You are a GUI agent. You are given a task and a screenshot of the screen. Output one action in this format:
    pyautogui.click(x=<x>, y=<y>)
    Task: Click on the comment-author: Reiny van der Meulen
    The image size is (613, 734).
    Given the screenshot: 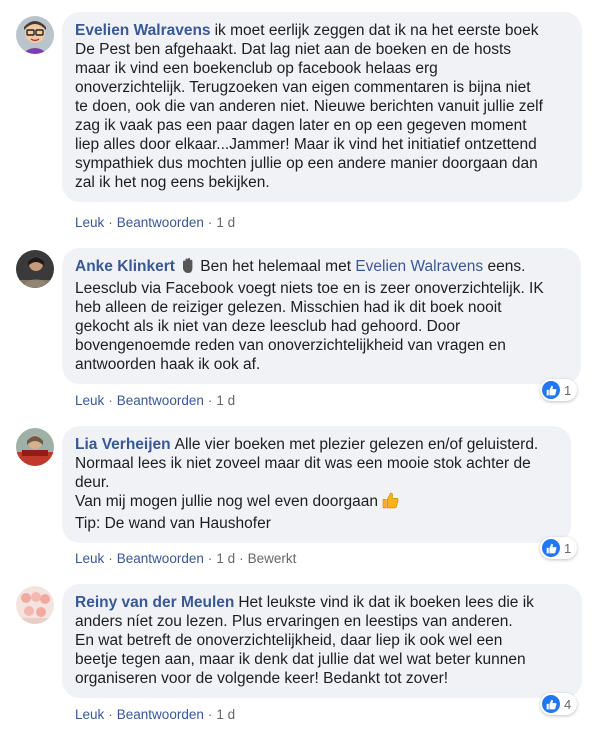 What is the action you would take?
    pyautogui.click(x=154, y=602)
    